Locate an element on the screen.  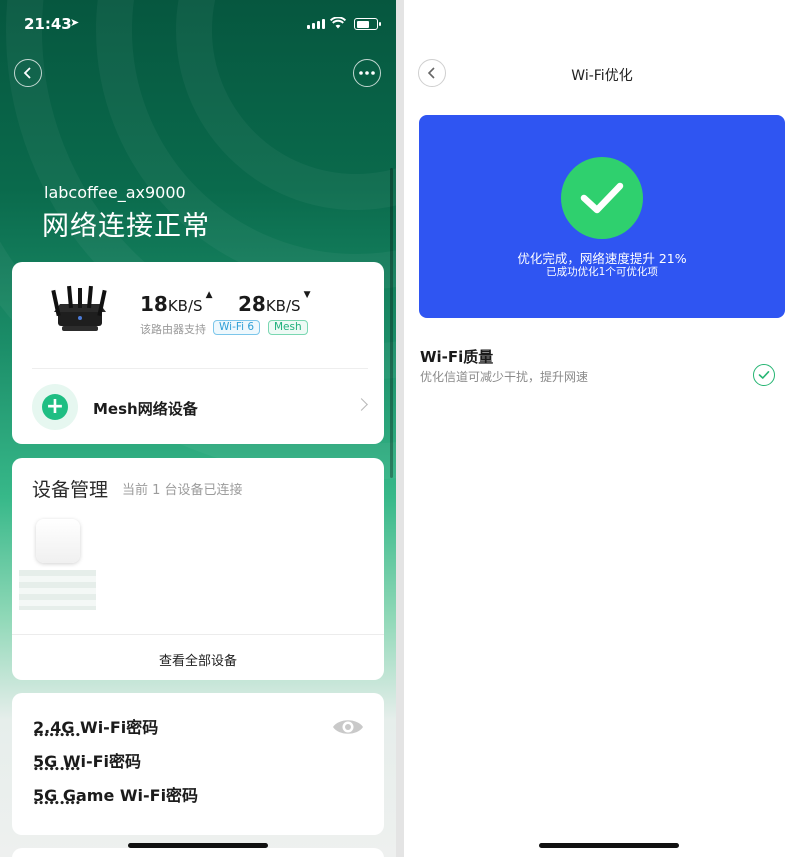
status-time: 21:43 is located at coordinates (48, 24).